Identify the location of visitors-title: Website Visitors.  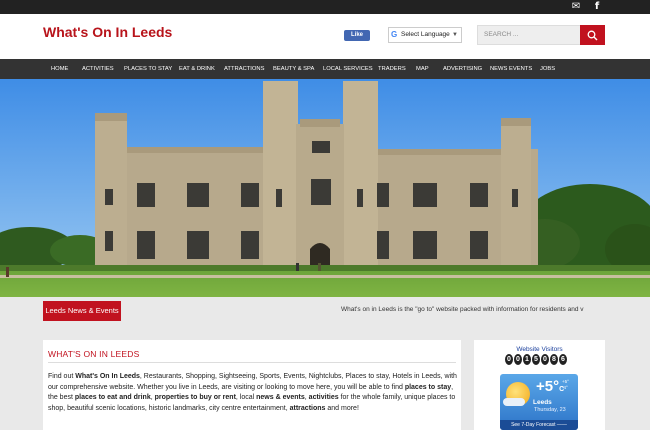
(539, 349).